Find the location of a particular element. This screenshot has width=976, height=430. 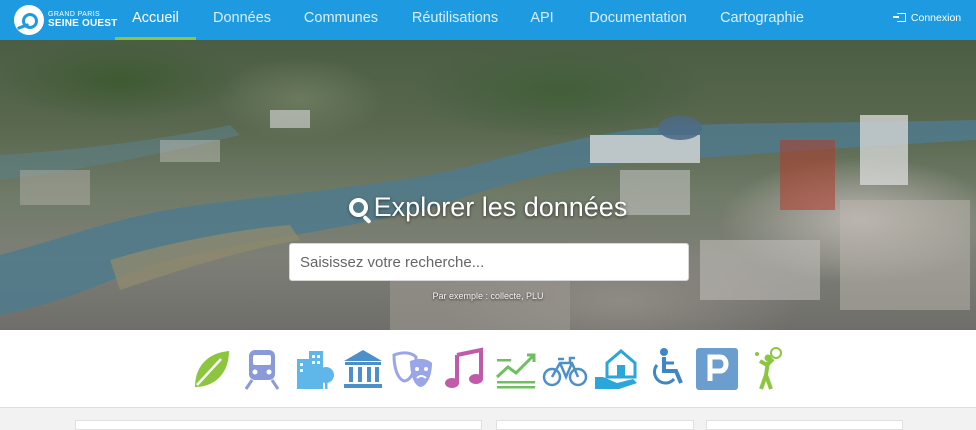

hero-title: Explorer les données is located at coordinates (488, 207).